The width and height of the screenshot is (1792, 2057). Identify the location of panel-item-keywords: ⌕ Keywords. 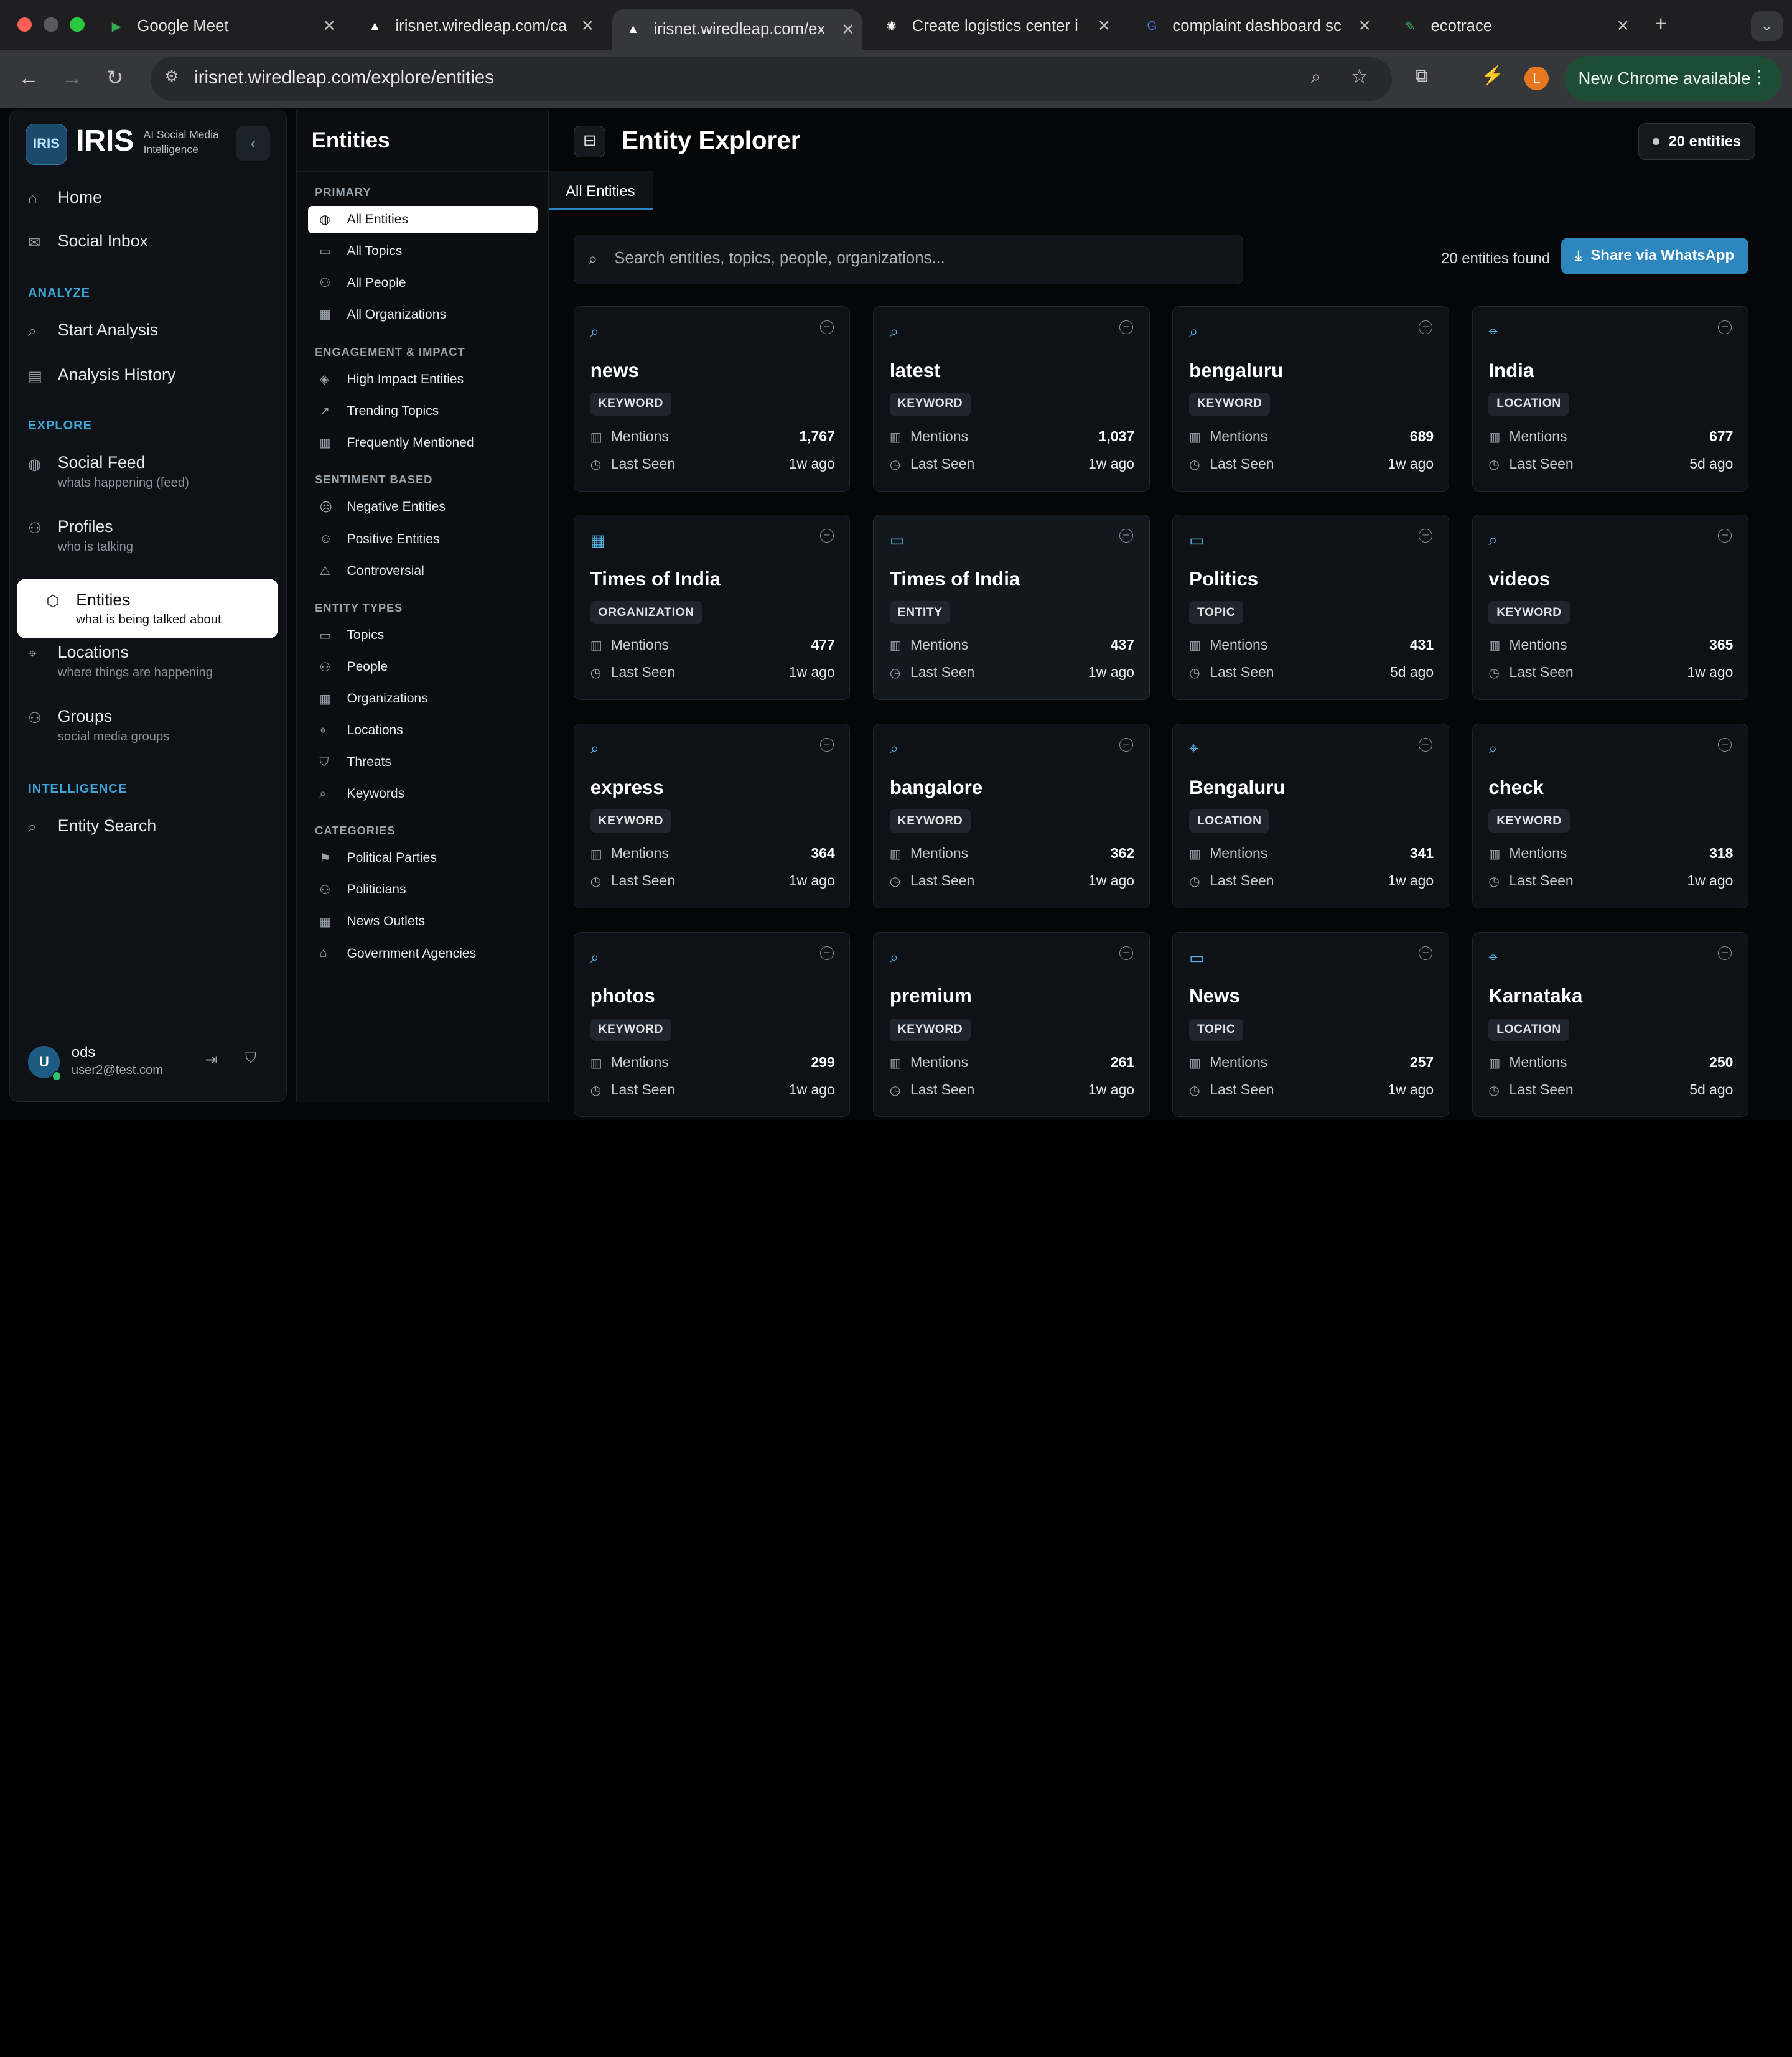
(423, 794).